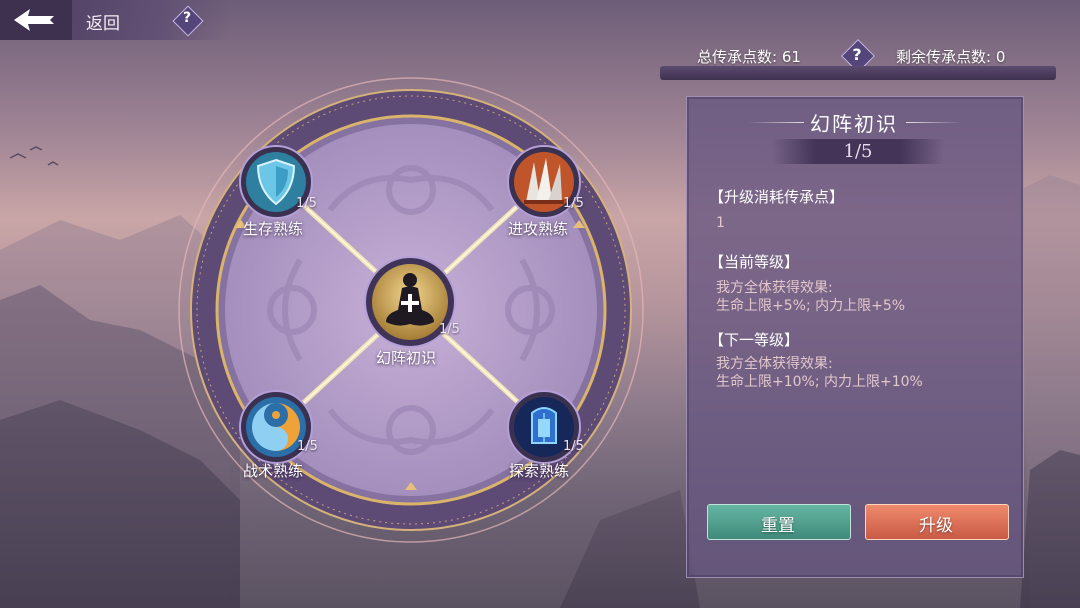 Image resolution: width=1080 pixels, height=608 pixels. I want to click on node-survival-count: 1/5, so click(306, 203).